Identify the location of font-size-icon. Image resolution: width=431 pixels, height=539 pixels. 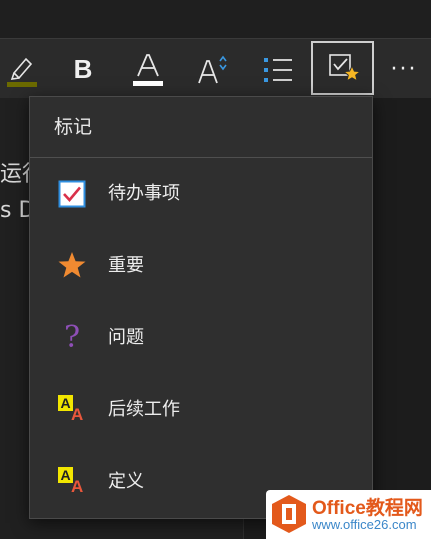
(212, 69).